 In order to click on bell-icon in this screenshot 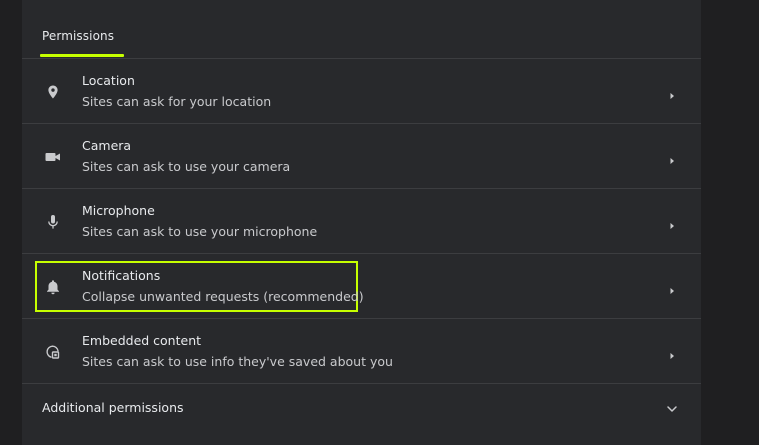, I will do `click(53, 287)`.